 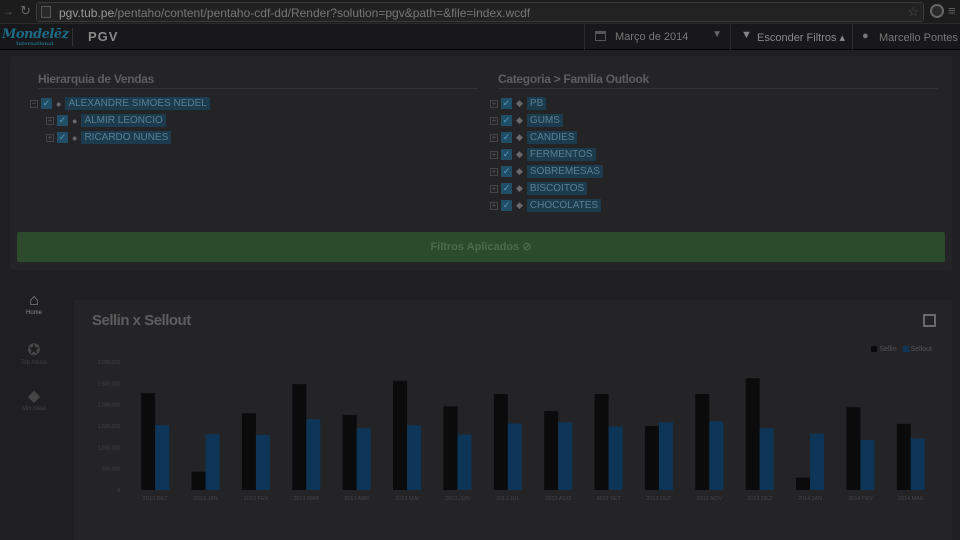 I want to click on reload-icon: ↻, so click(x=25, y=11).